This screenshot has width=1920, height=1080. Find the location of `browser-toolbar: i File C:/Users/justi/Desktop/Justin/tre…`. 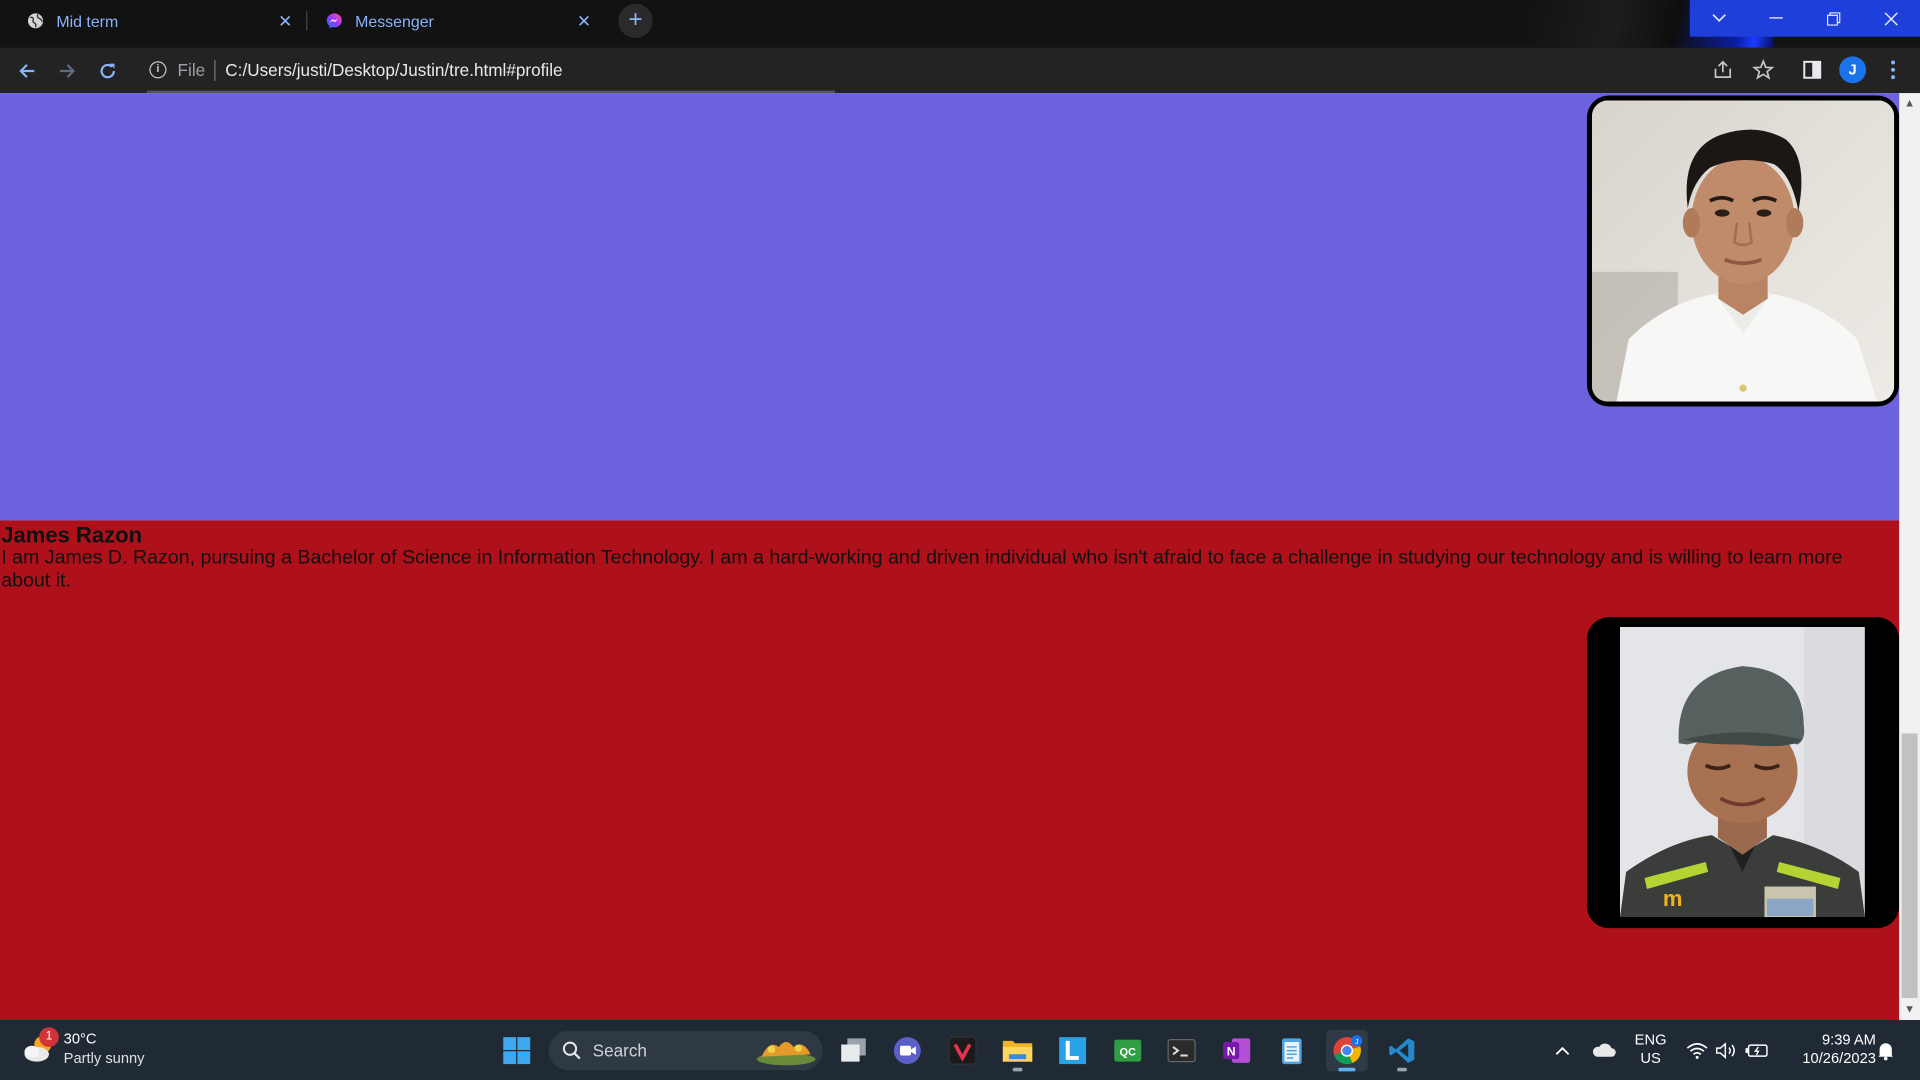

browser-toolbar: i File C:/Users/justi/Desktop/Justin/tre… is located at coordinates (960, 70).